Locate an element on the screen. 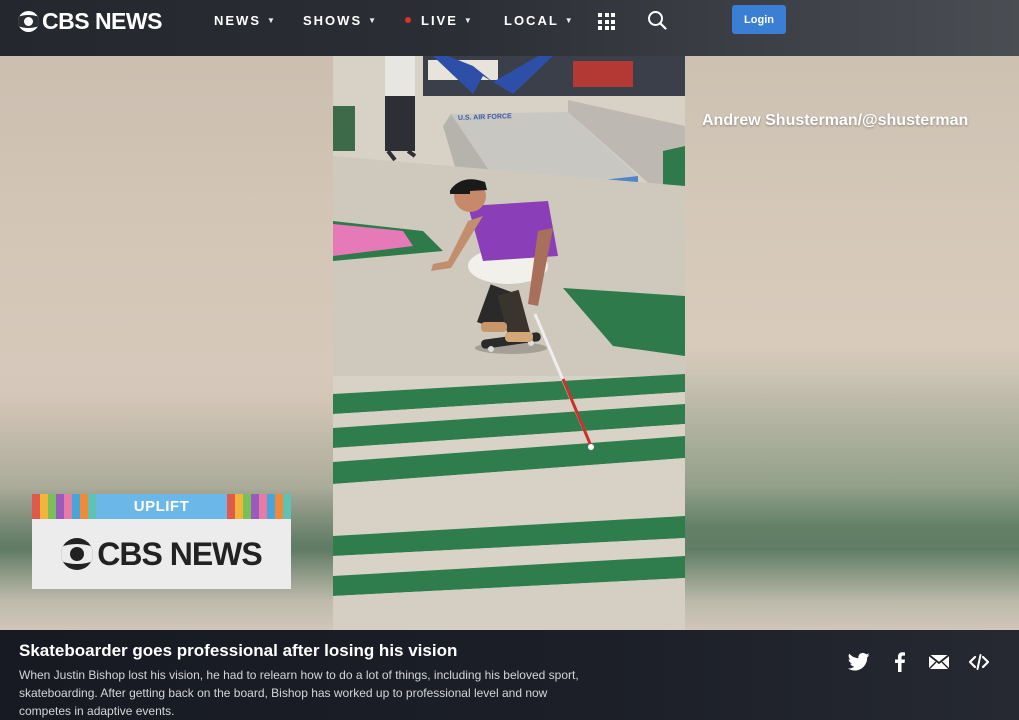  bug-logo: CBS NEWS is located at coordinates (161, 554).